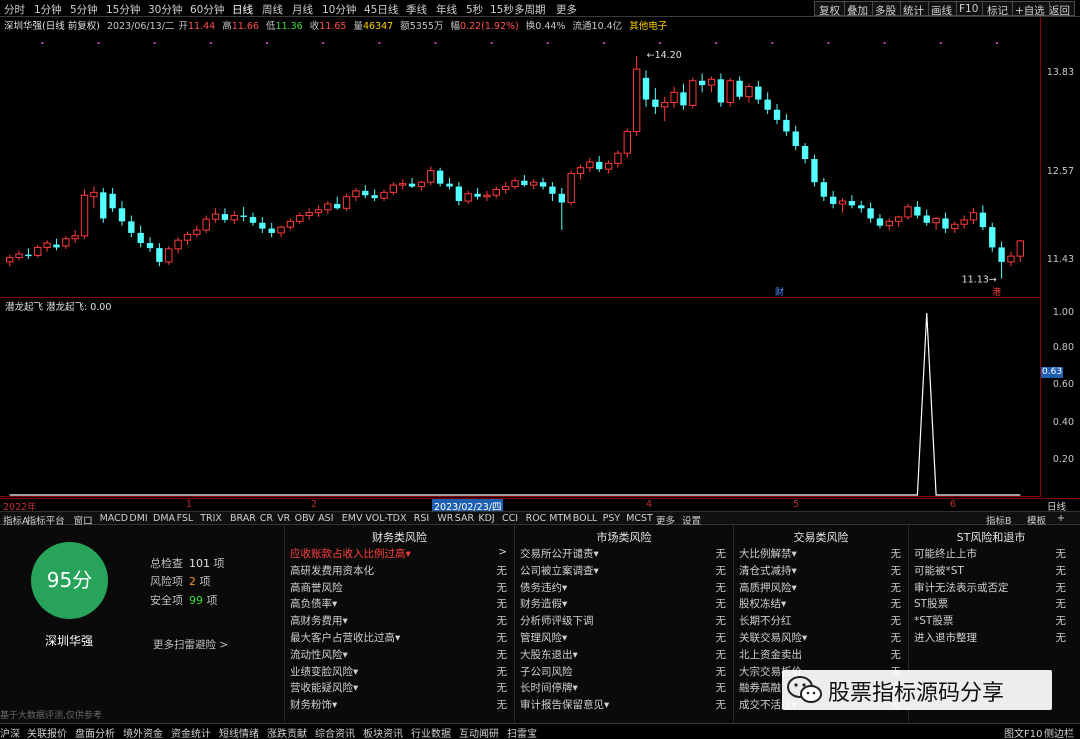 Image resolution: width=1080 pixels, height=739 pixels. I want to click on toolbar-button-6: 标记, so click(997, 9).